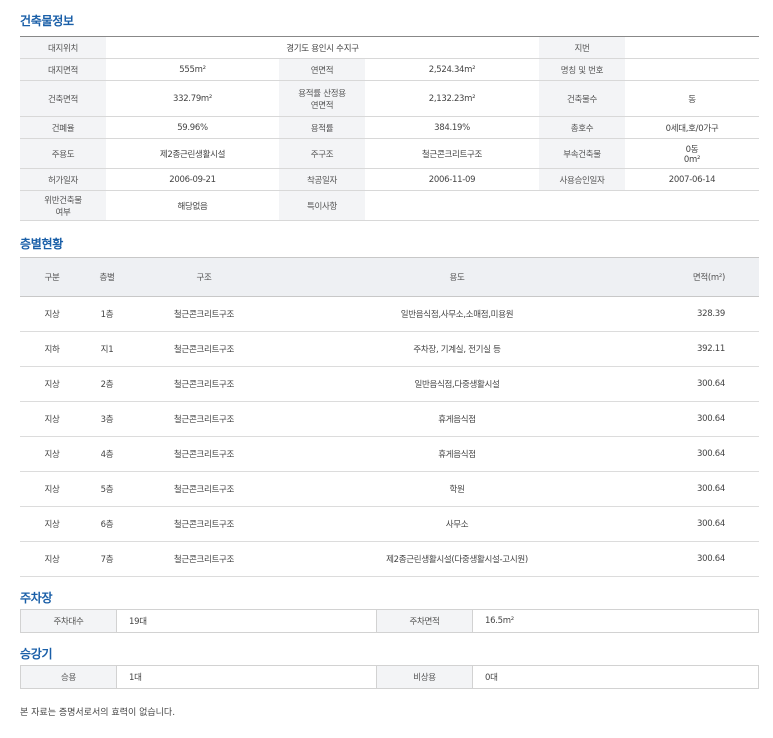 The width and height of the screenshot is (773, 738). What do you see at coordinates (63, 47) in the screenshot?
I see `info-label: 대지위치` at bounding box center [63, 47].